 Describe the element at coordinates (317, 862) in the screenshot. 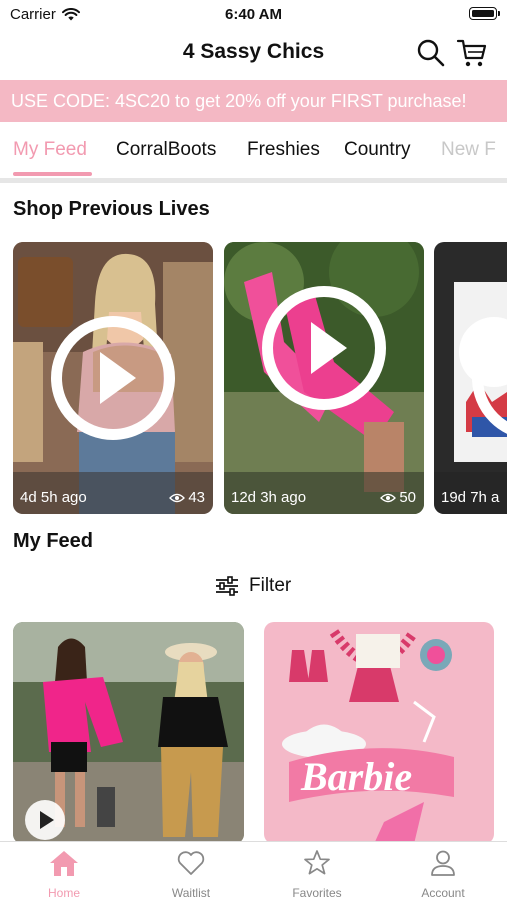

I see `star-icon` at that location.